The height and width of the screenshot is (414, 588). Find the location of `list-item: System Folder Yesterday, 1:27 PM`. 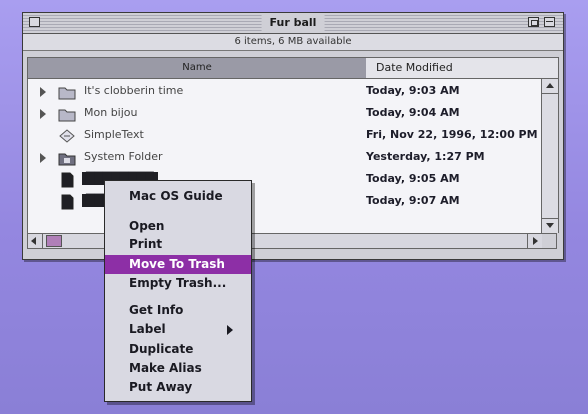

list-item: System Folder Yesterday, 1:27 PM is located at coordinates (285, 158).